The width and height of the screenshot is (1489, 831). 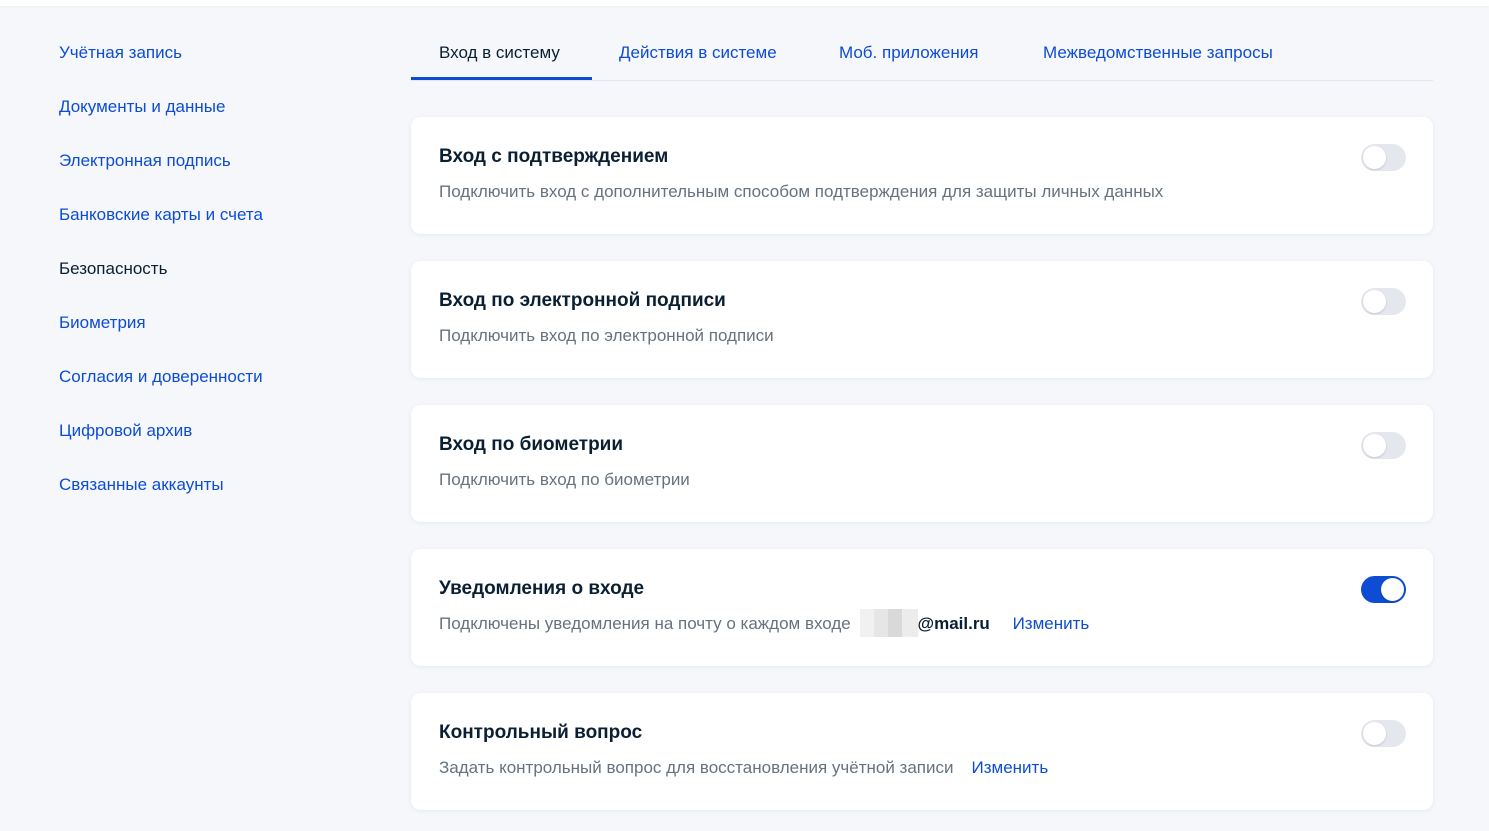 I want to click on setting-title: Вход по биометрии, so click(x=531, y=444).